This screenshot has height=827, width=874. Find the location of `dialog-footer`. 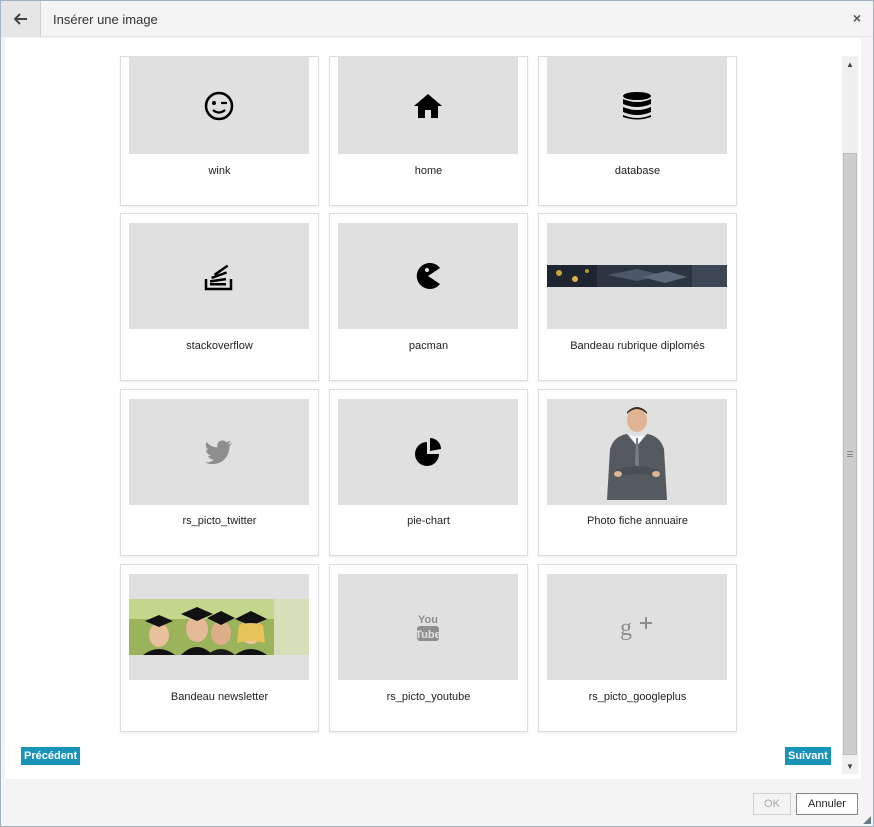

dialog-footer is located at coordinates (437, 803).